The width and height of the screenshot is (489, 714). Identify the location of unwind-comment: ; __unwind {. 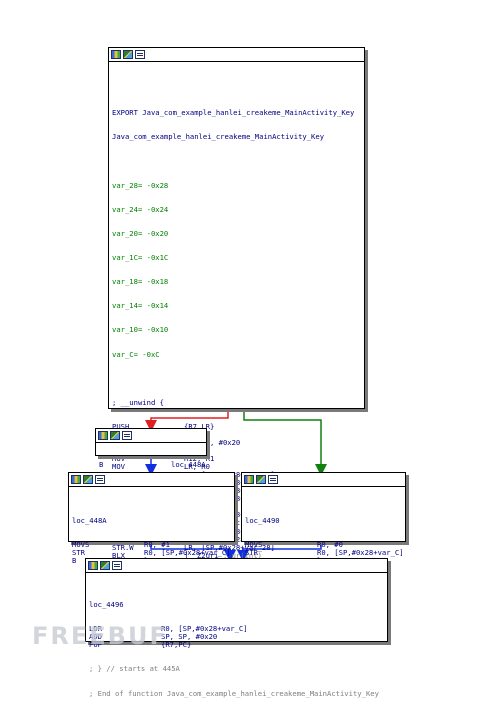
(138, 402).